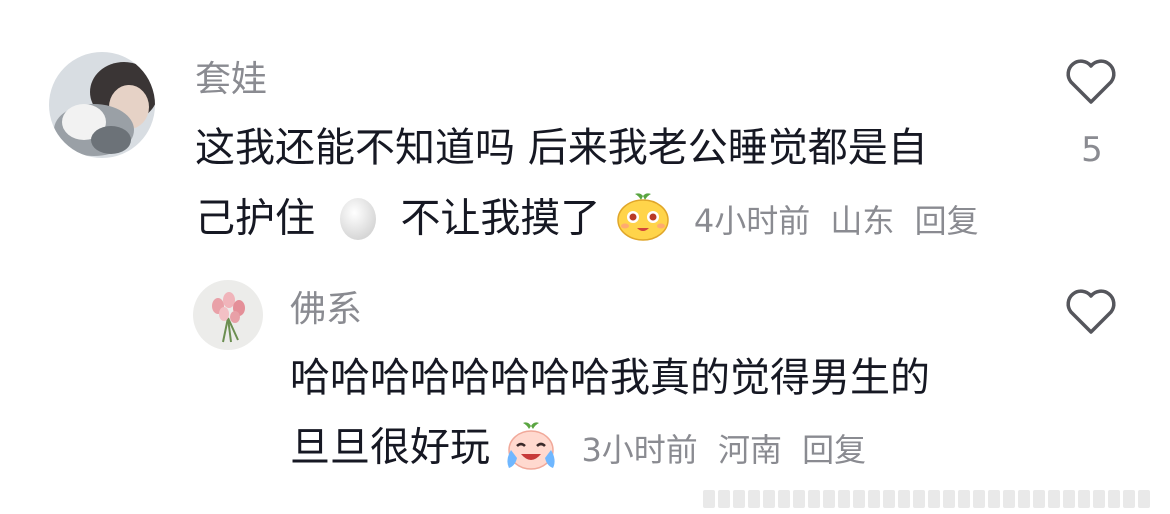  Describe the element at coordinates (326, 310) in the screenshot. I see `username: 佛系` at that location.